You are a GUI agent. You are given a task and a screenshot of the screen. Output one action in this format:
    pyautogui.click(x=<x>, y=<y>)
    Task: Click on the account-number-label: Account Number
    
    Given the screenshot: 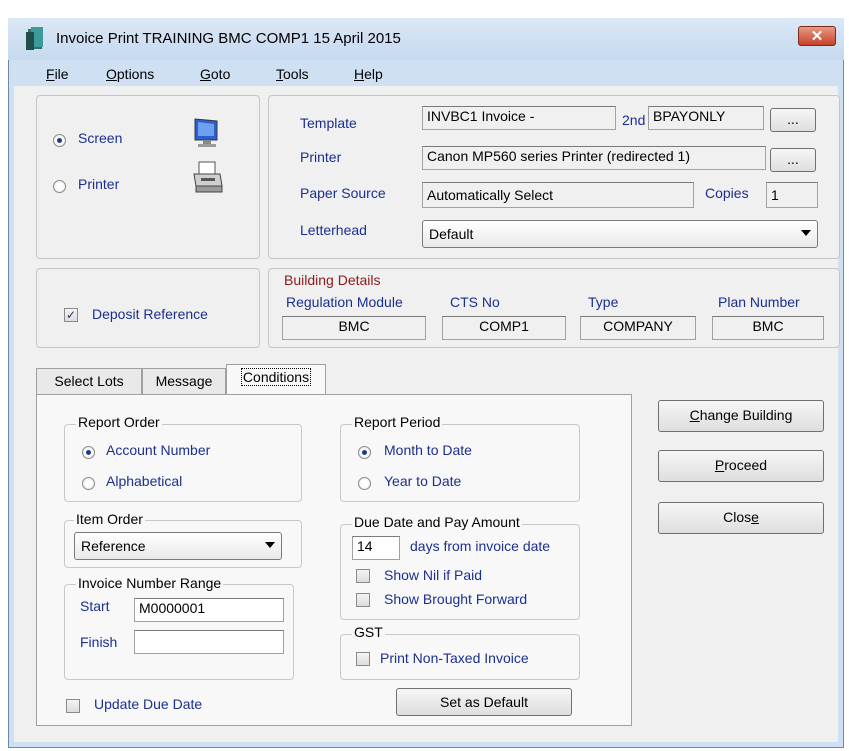 What is the action you would take?
    pyautogui.click(x=158, y=450)
    